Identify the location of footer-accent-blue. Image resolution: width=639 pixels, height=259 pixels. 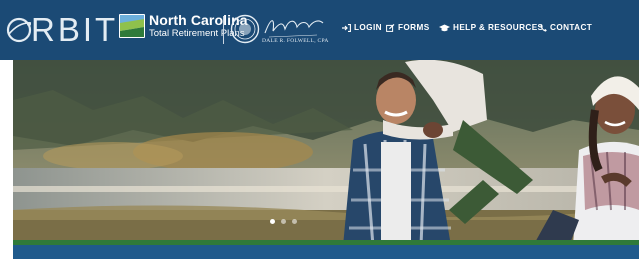
(326, 252).